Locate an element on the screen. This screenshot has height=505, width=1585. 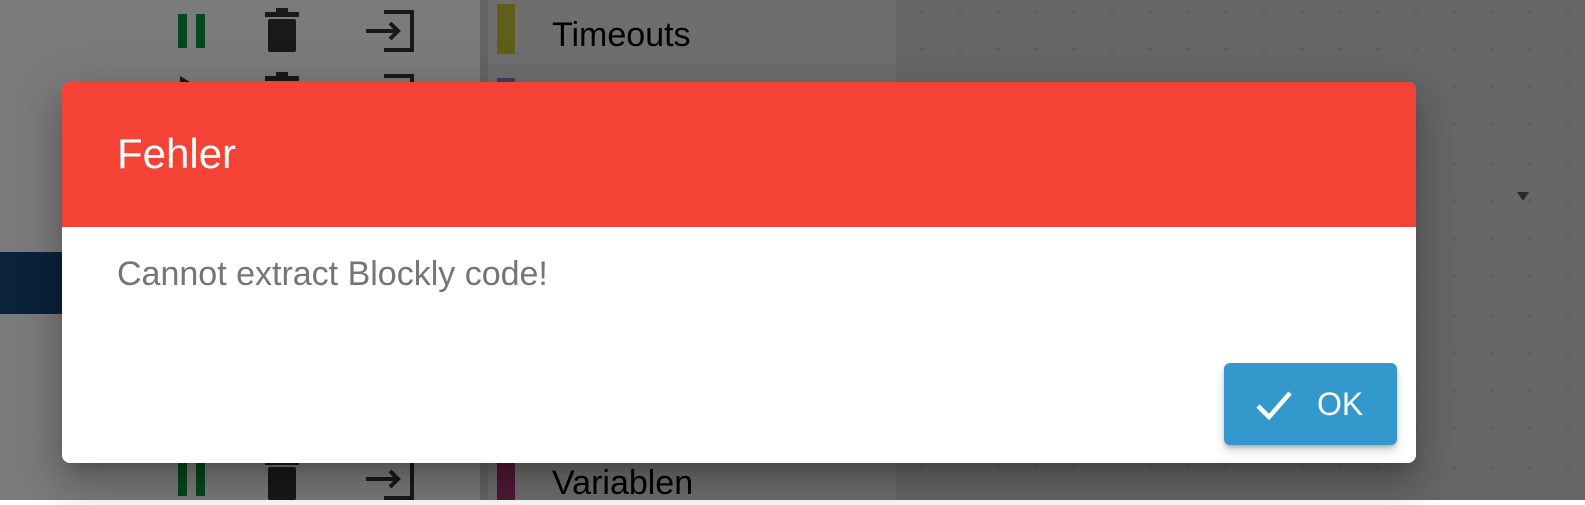
ok-button: OK is located at coordinates (1310, 404).